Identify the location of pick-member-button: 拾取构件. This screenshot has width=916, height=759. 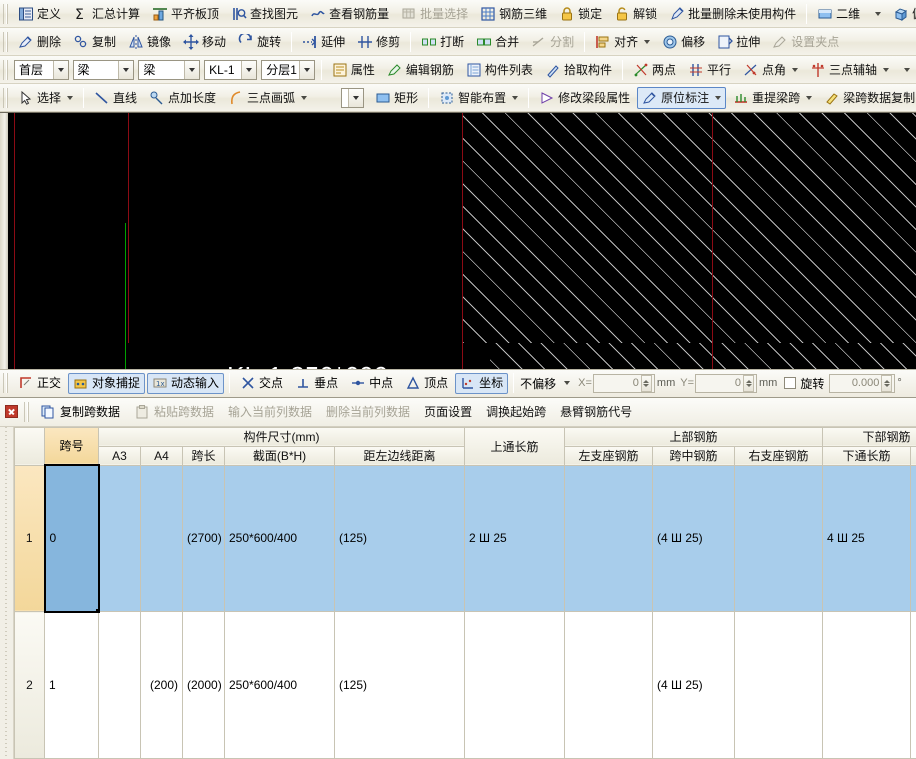
(578, 70).